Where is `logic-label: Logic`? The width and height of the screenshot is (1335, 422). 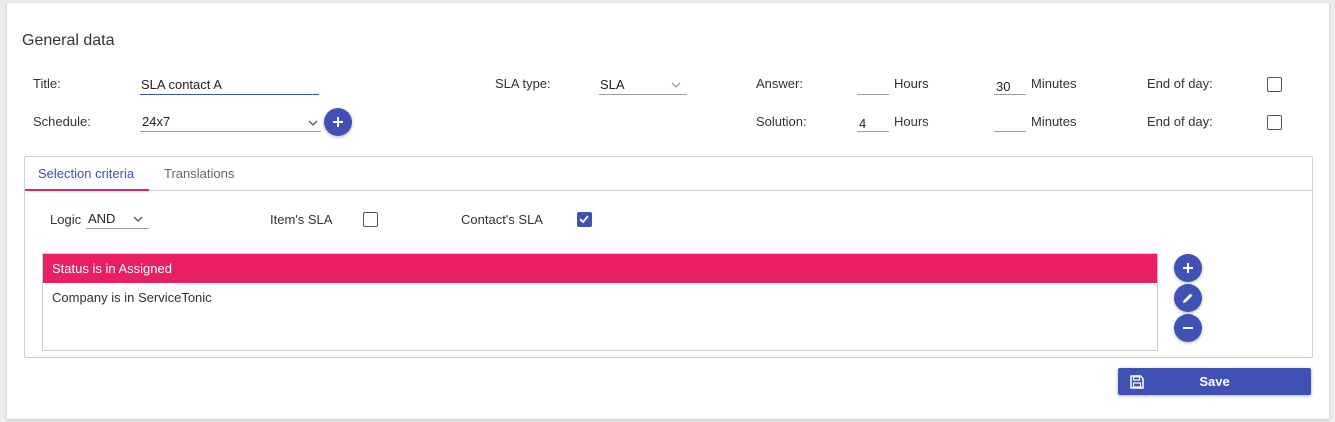 logic-label: Logic is located at coordinates (66, 219).